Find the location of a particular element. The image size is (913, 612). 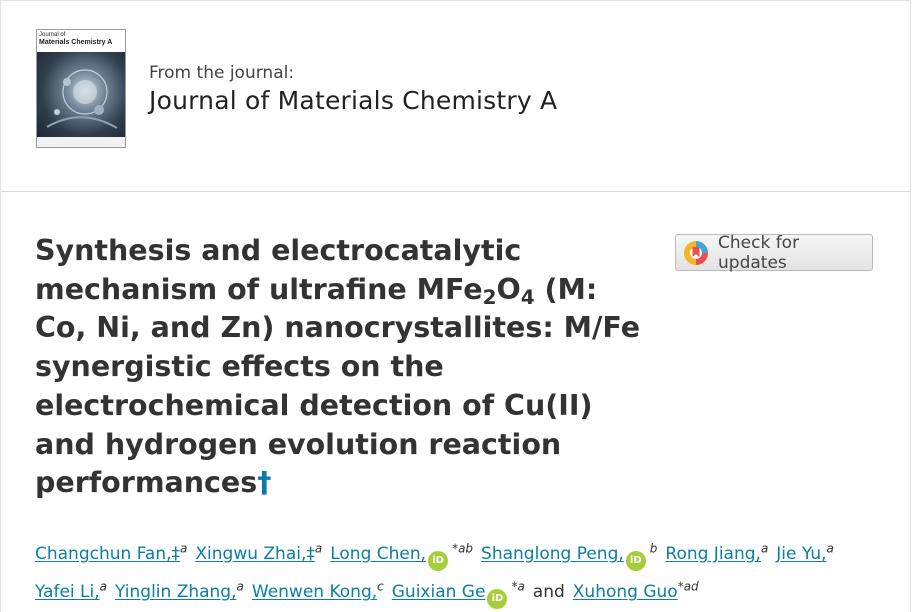

title-text-2: O is located at coordinates (508, 289).